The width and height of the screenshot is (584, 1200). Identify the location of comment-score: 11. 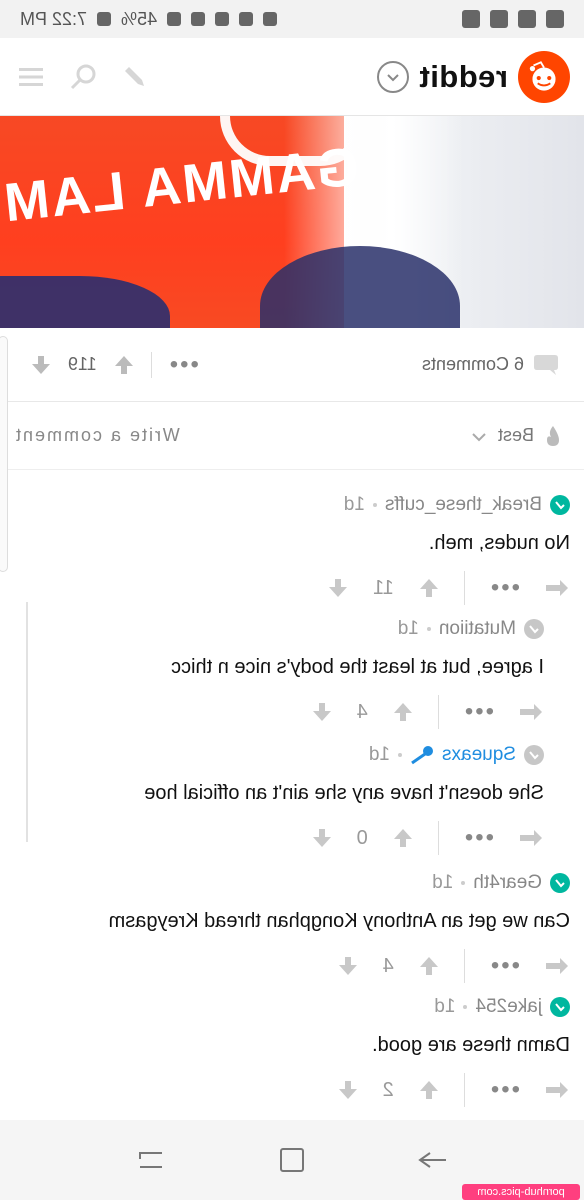
(383, 587).